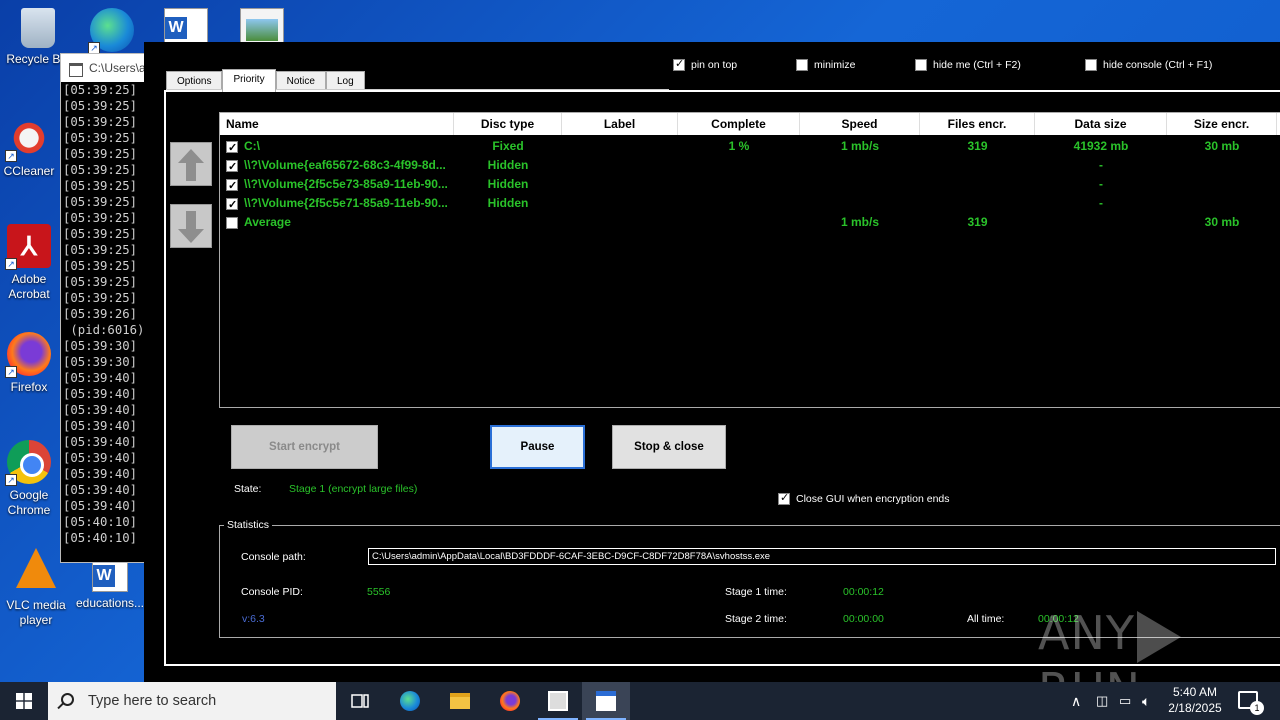  Describe the element at coordinates (100, 538) in the screenshot. I see `console-line: [05:40:10]` at that location.